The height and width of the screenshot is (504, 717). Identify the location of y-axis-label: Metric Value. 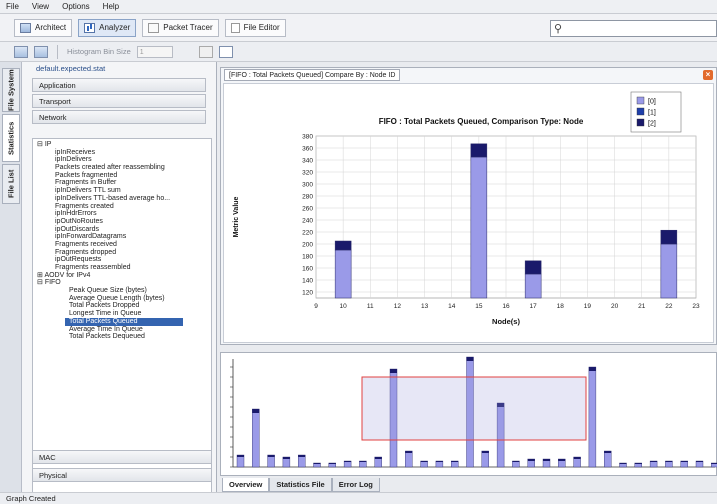
(236, 216).